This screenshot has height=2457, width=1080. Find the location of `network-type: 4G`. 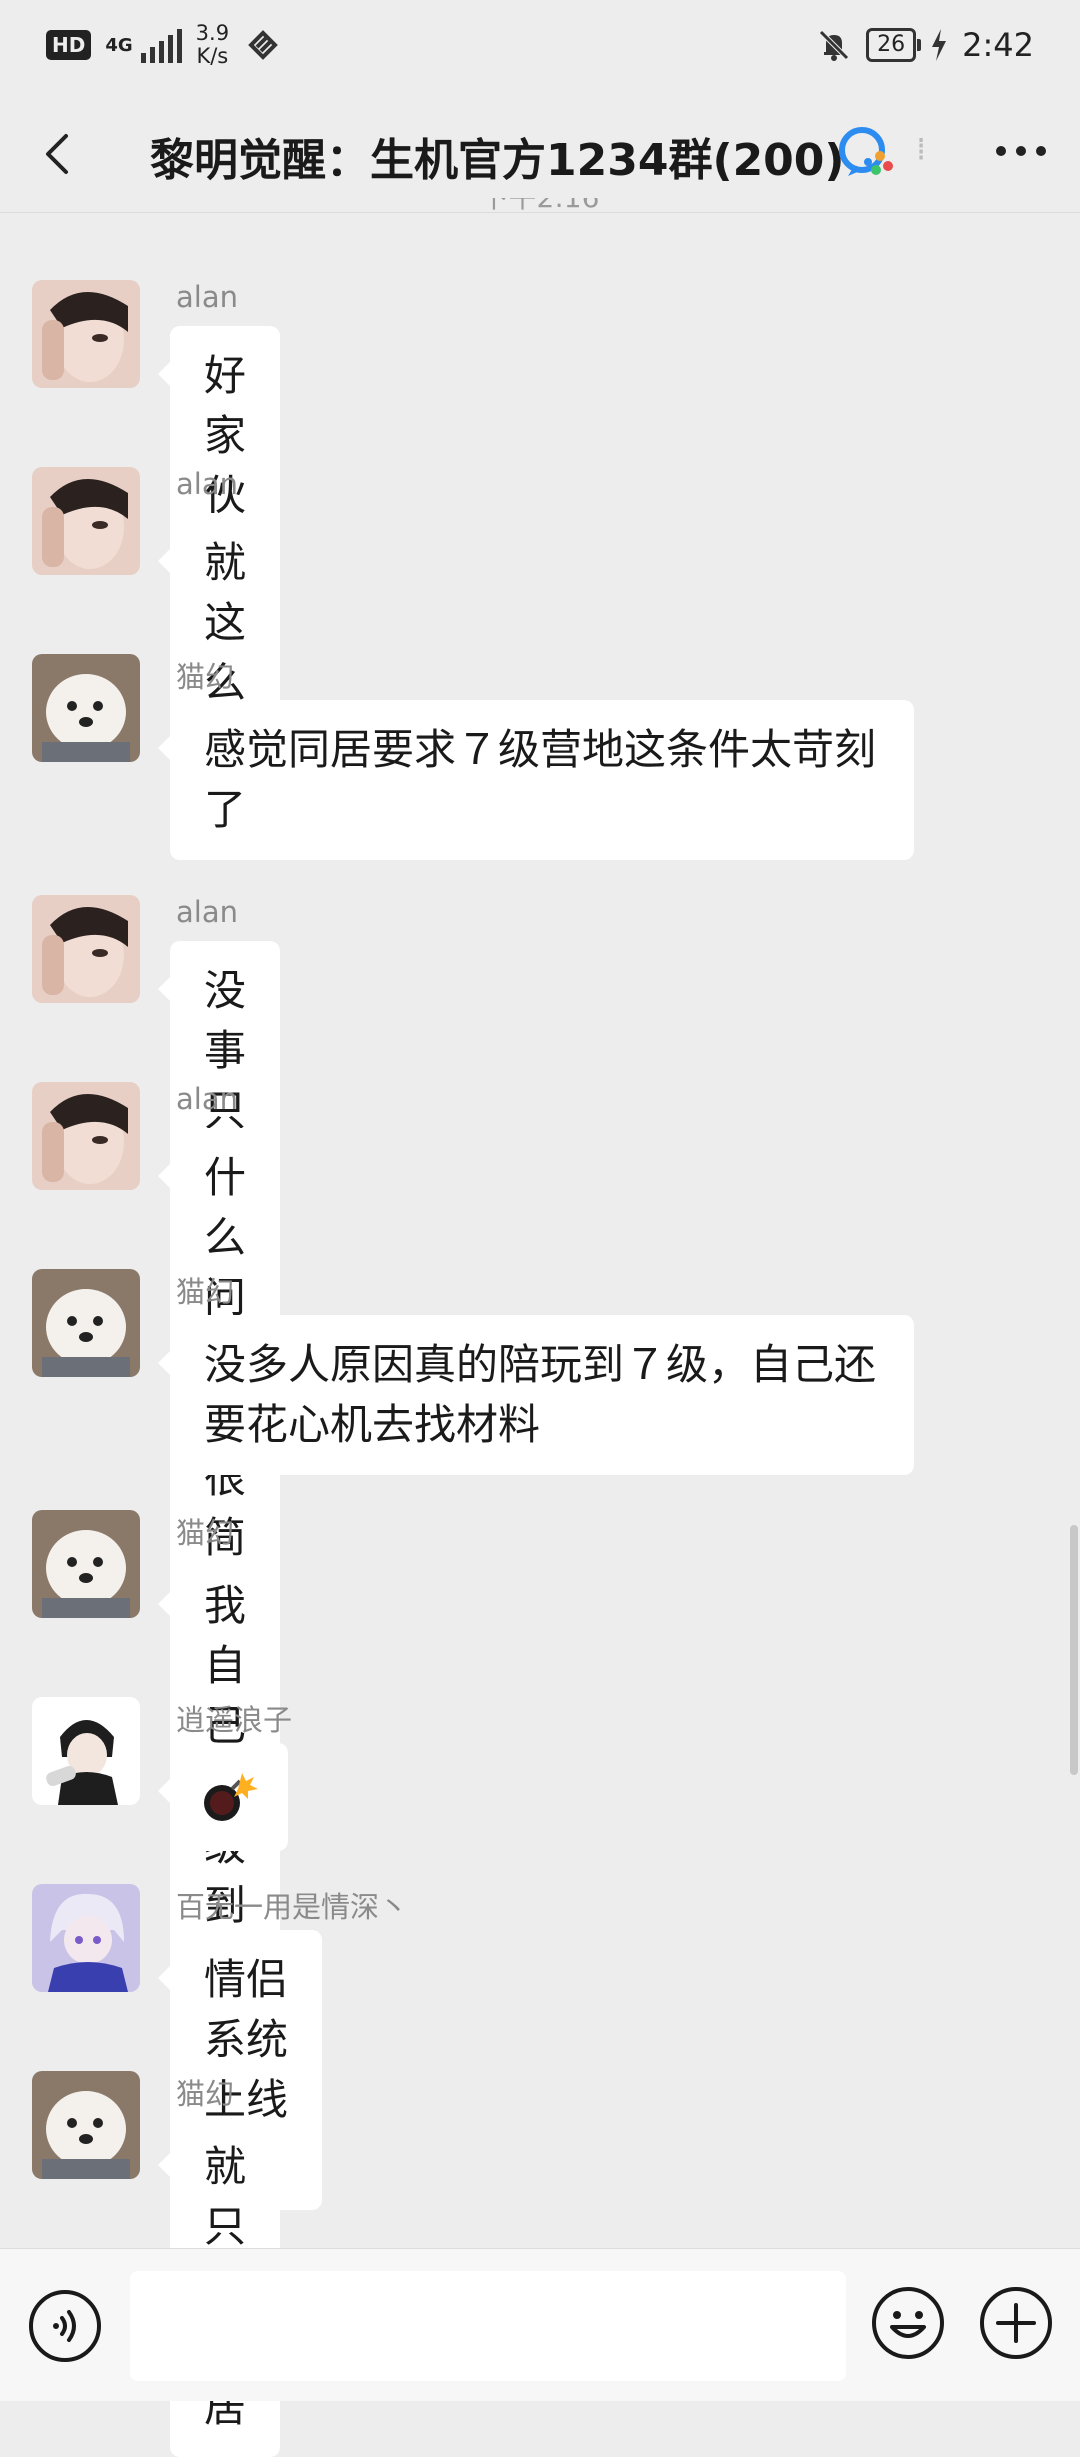

network-type: 4G is located at coordinates (119, 45).